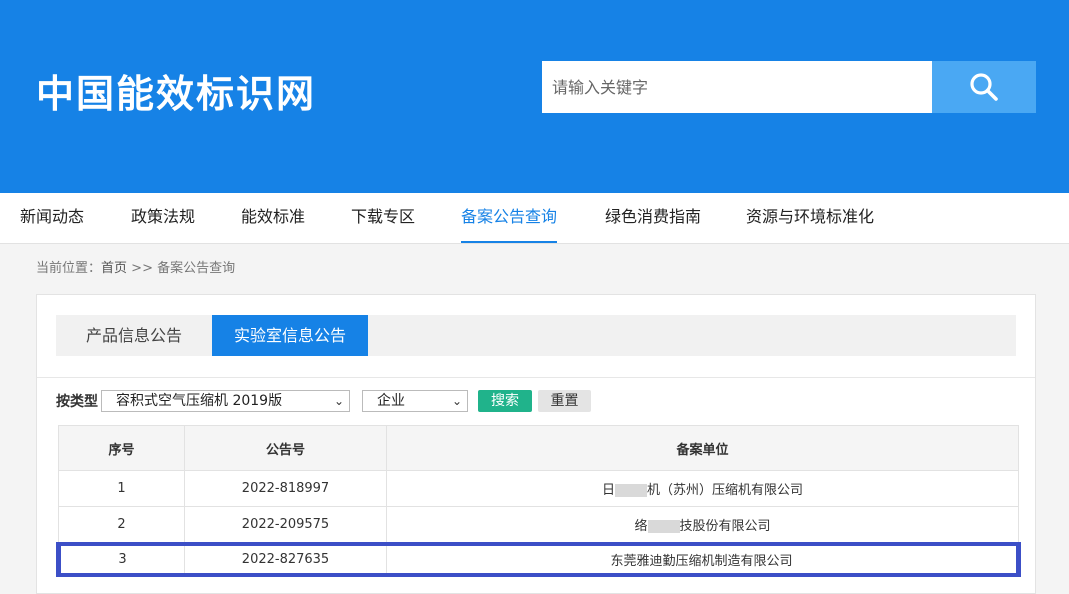 Image resolution: width=1069 pixels, height=594 pixels. Describe the element at coordinates (564, 401) in the screenshot. I see `filter-reset-button: 重置` at that location.